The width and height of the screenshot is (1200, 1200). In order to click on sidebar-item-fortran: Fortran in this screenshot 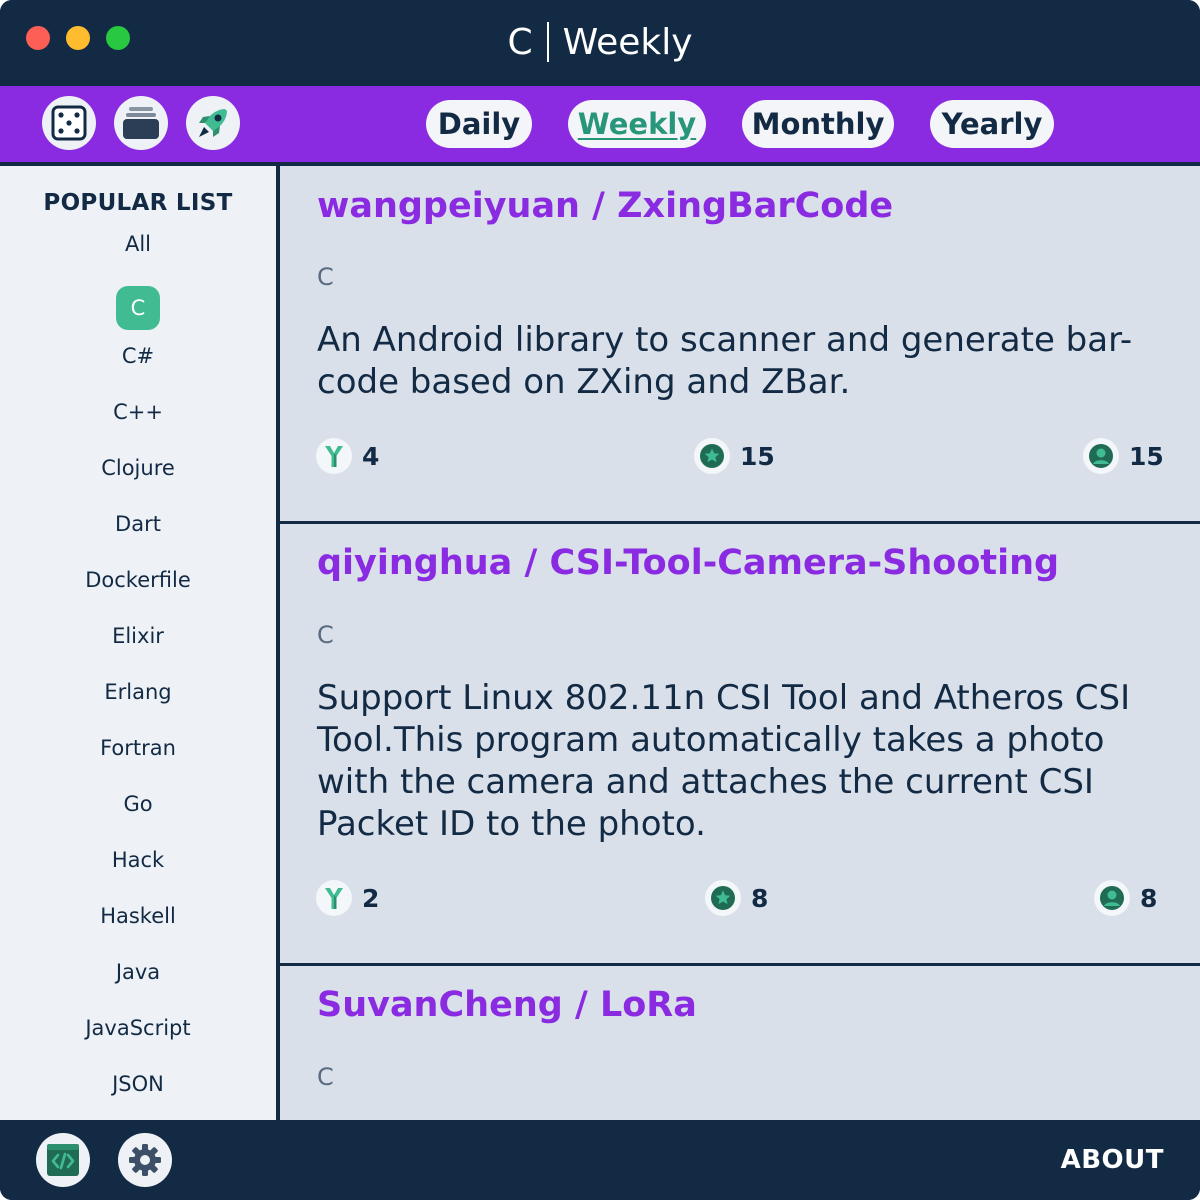, I will do `click(138, 756)`.